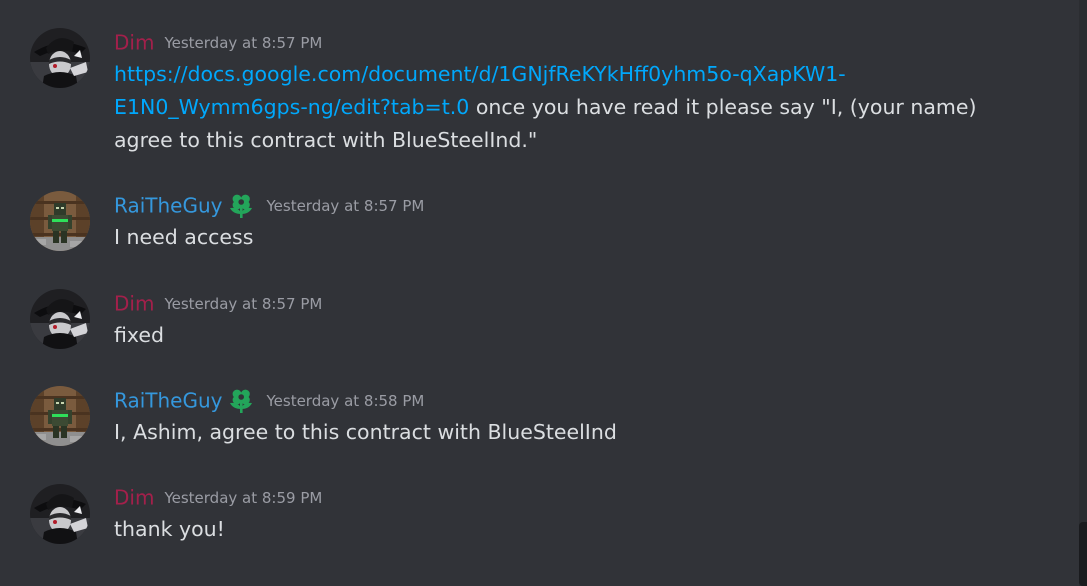 The image size is (1087, 586). I want to click on scrollbar-track, so click(1083, 293).